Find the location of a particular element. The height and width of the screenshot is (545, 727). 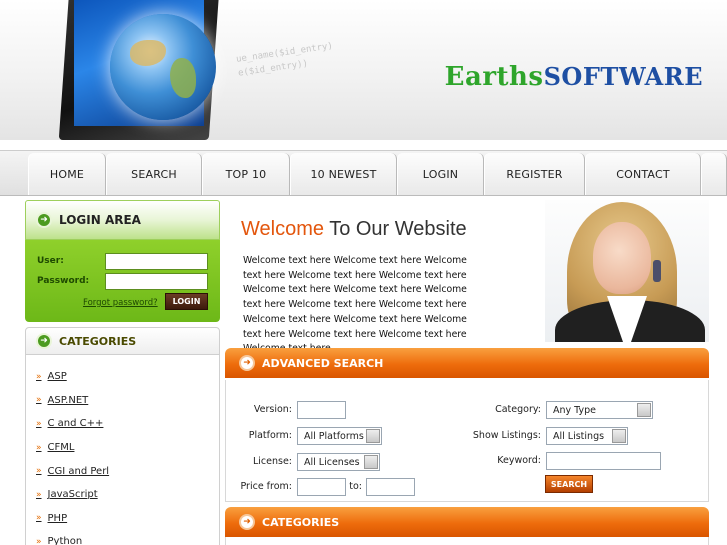

globe-graphic is located at coordinates (163, 67).